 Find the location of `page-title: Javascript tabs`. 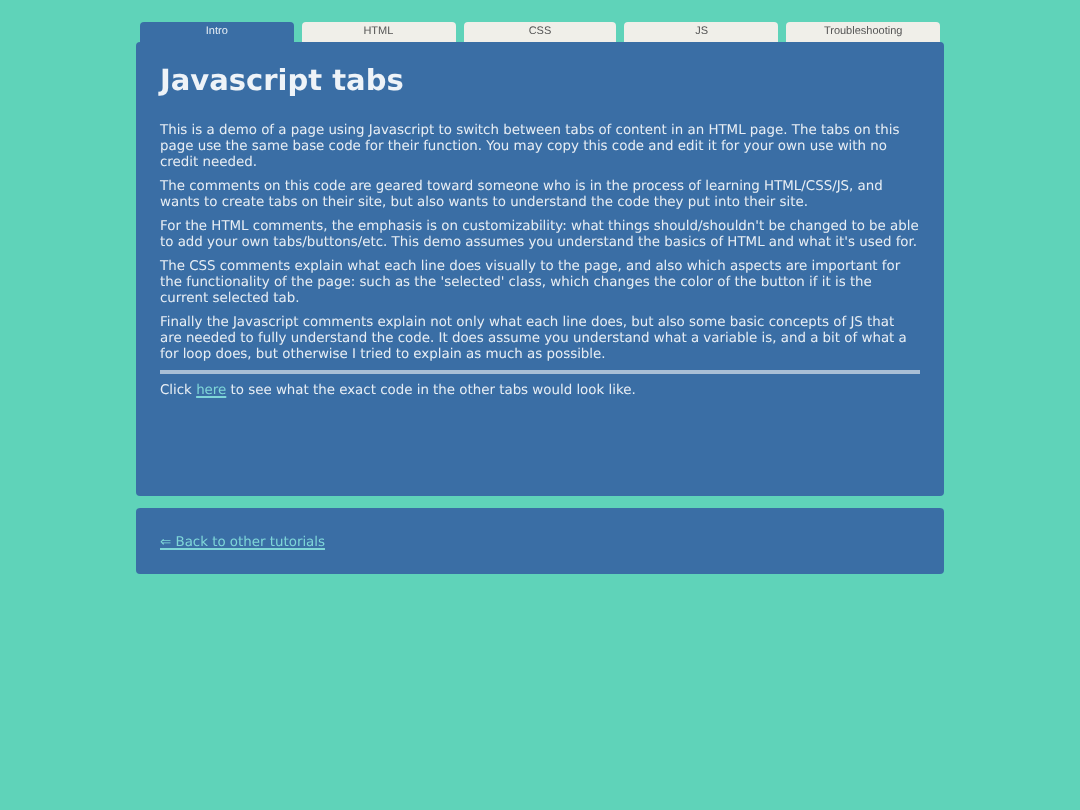

page-title: Javascript tabs is located at coordinates (283, 82).